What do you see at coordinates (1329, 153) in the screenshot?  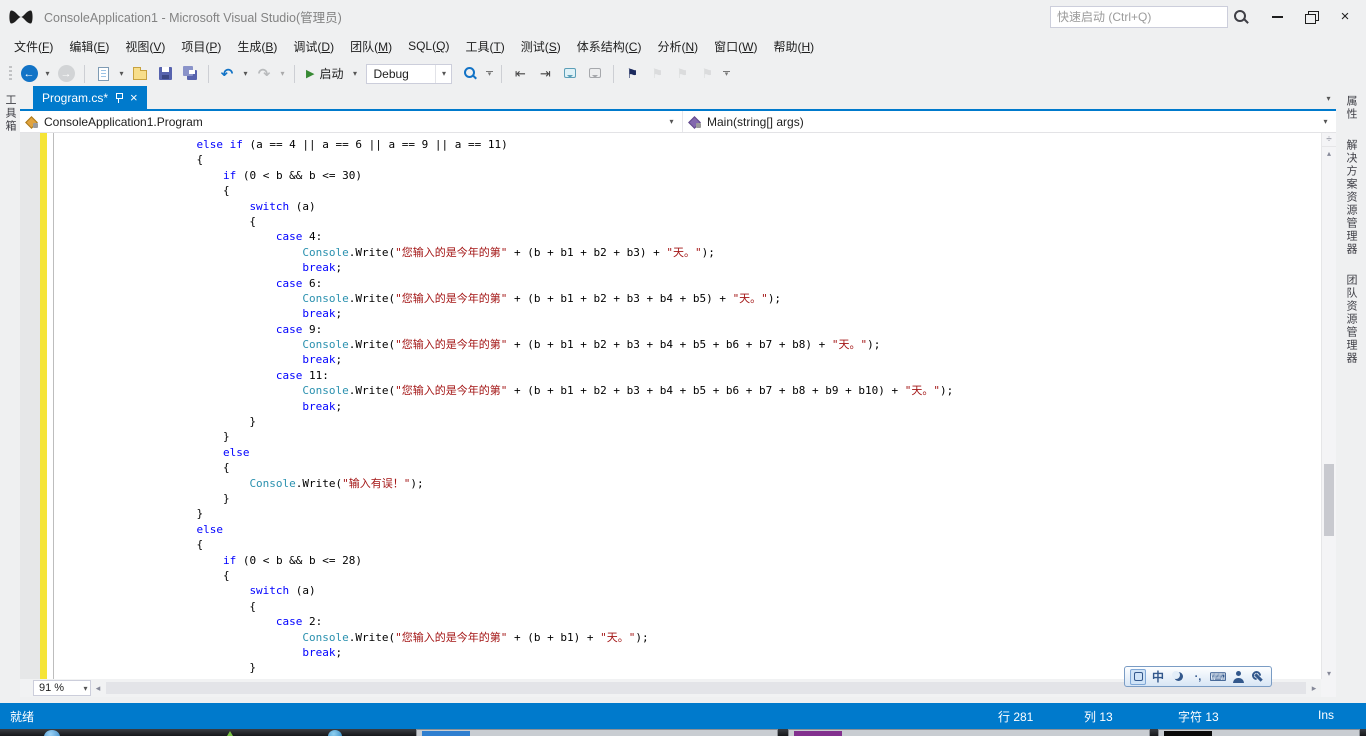 I see `scroll-up-icon` at bounding box center [1329, 153].